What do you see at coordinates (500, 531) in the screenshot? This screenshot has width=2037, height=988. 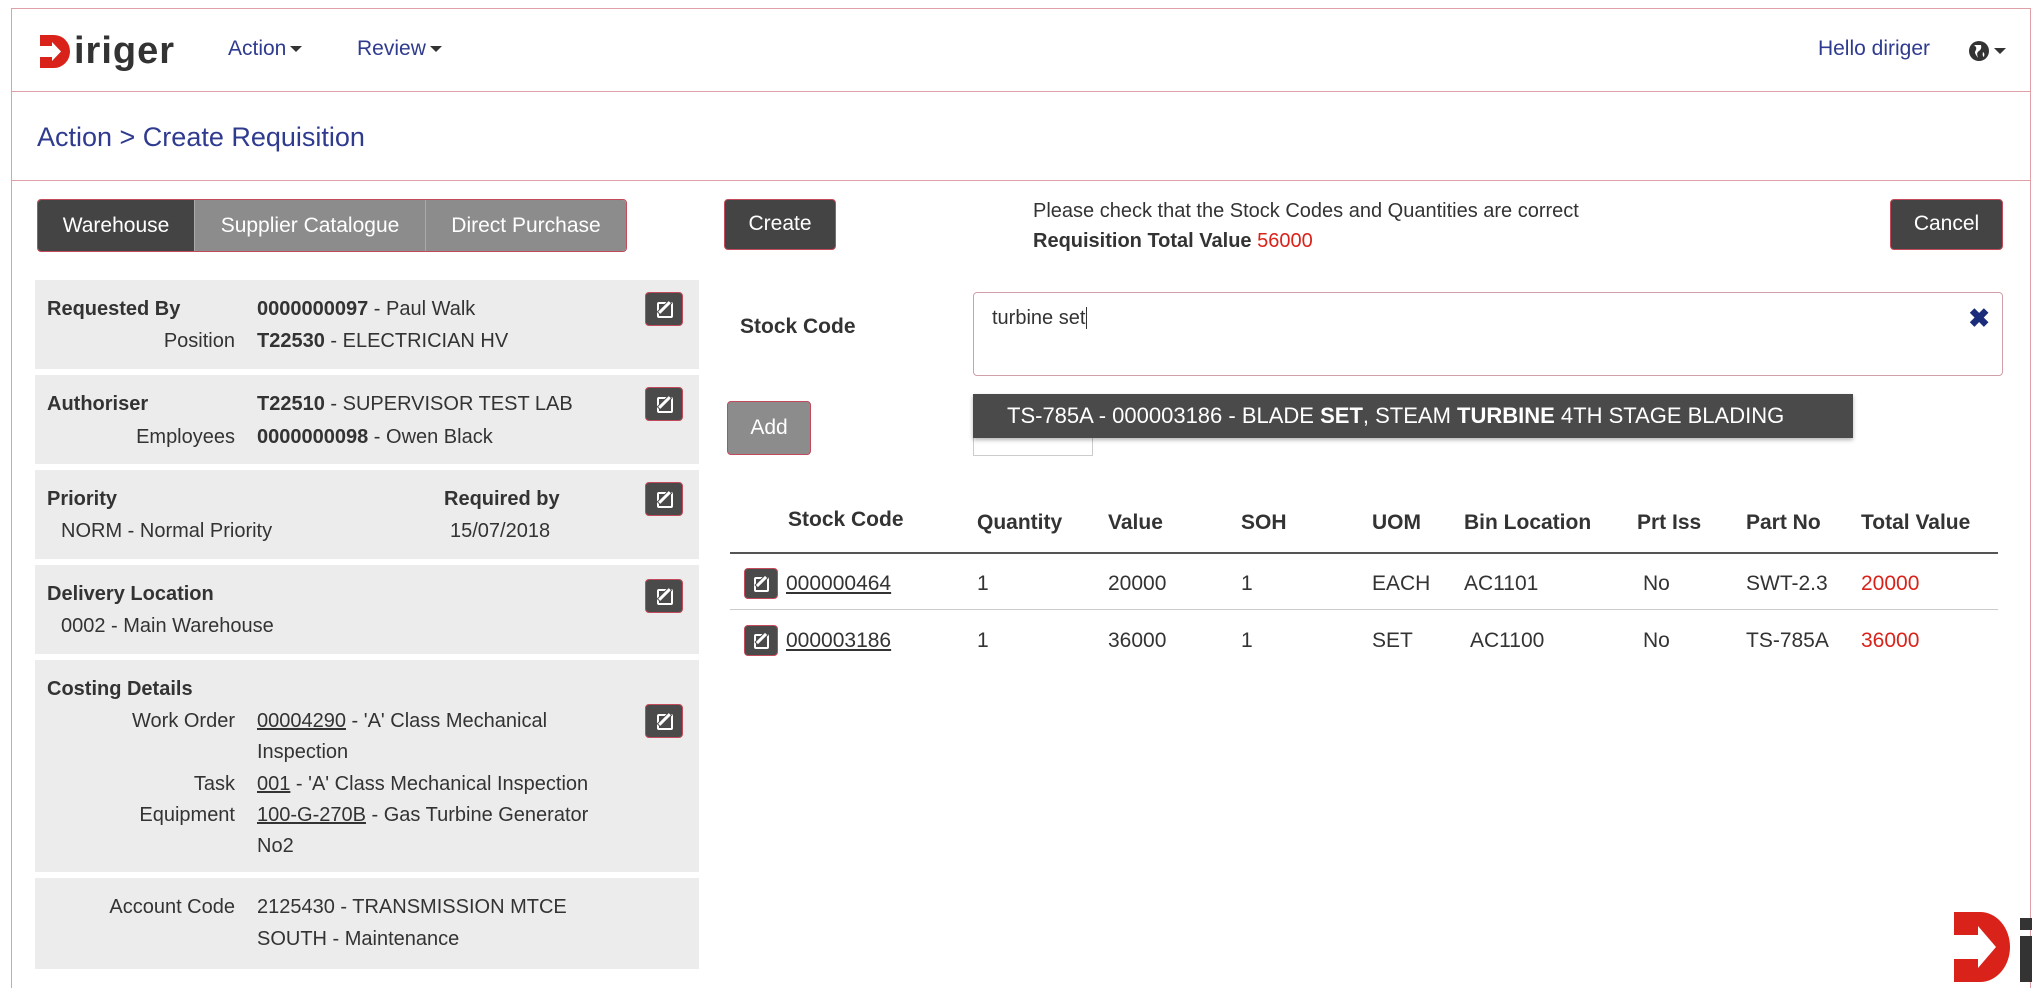 I see `required-by-value: 15/07/2018` at bounding box center [500, 531].